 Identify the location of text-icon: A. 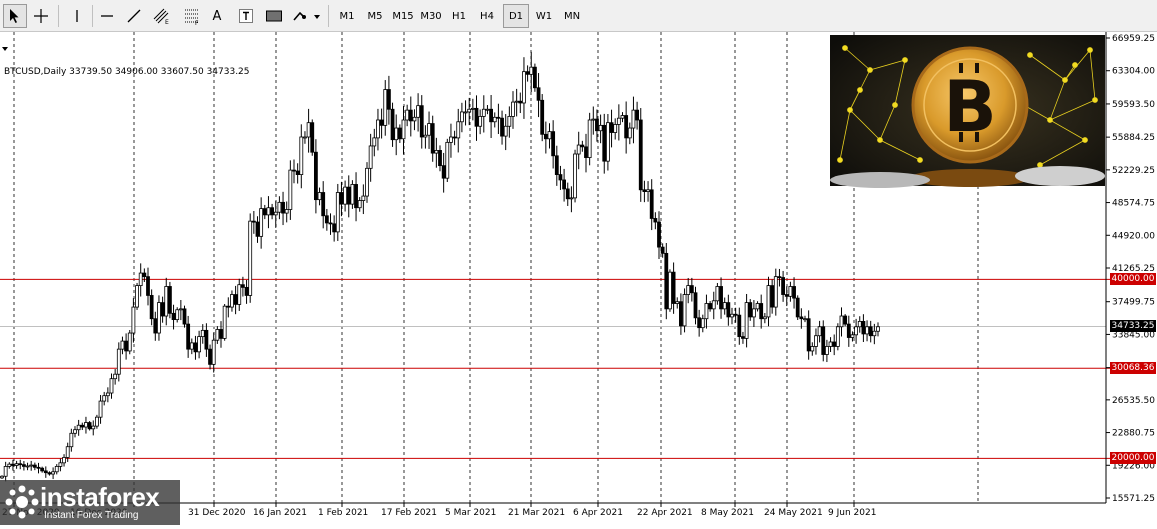
(217, 16).